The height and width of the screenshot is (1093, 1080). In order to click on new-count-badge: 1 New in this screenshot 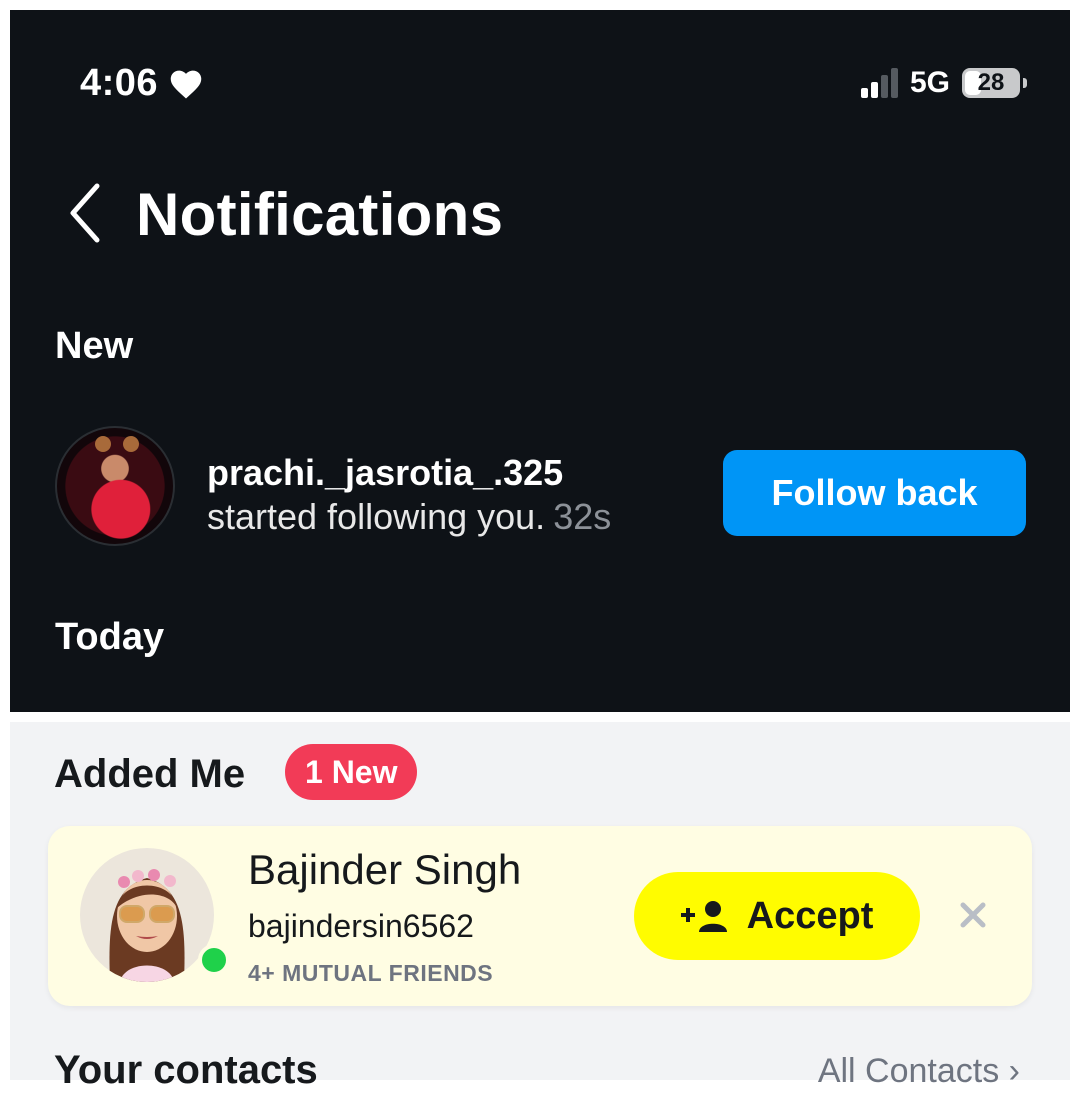, I will do `click(351, 772)`.